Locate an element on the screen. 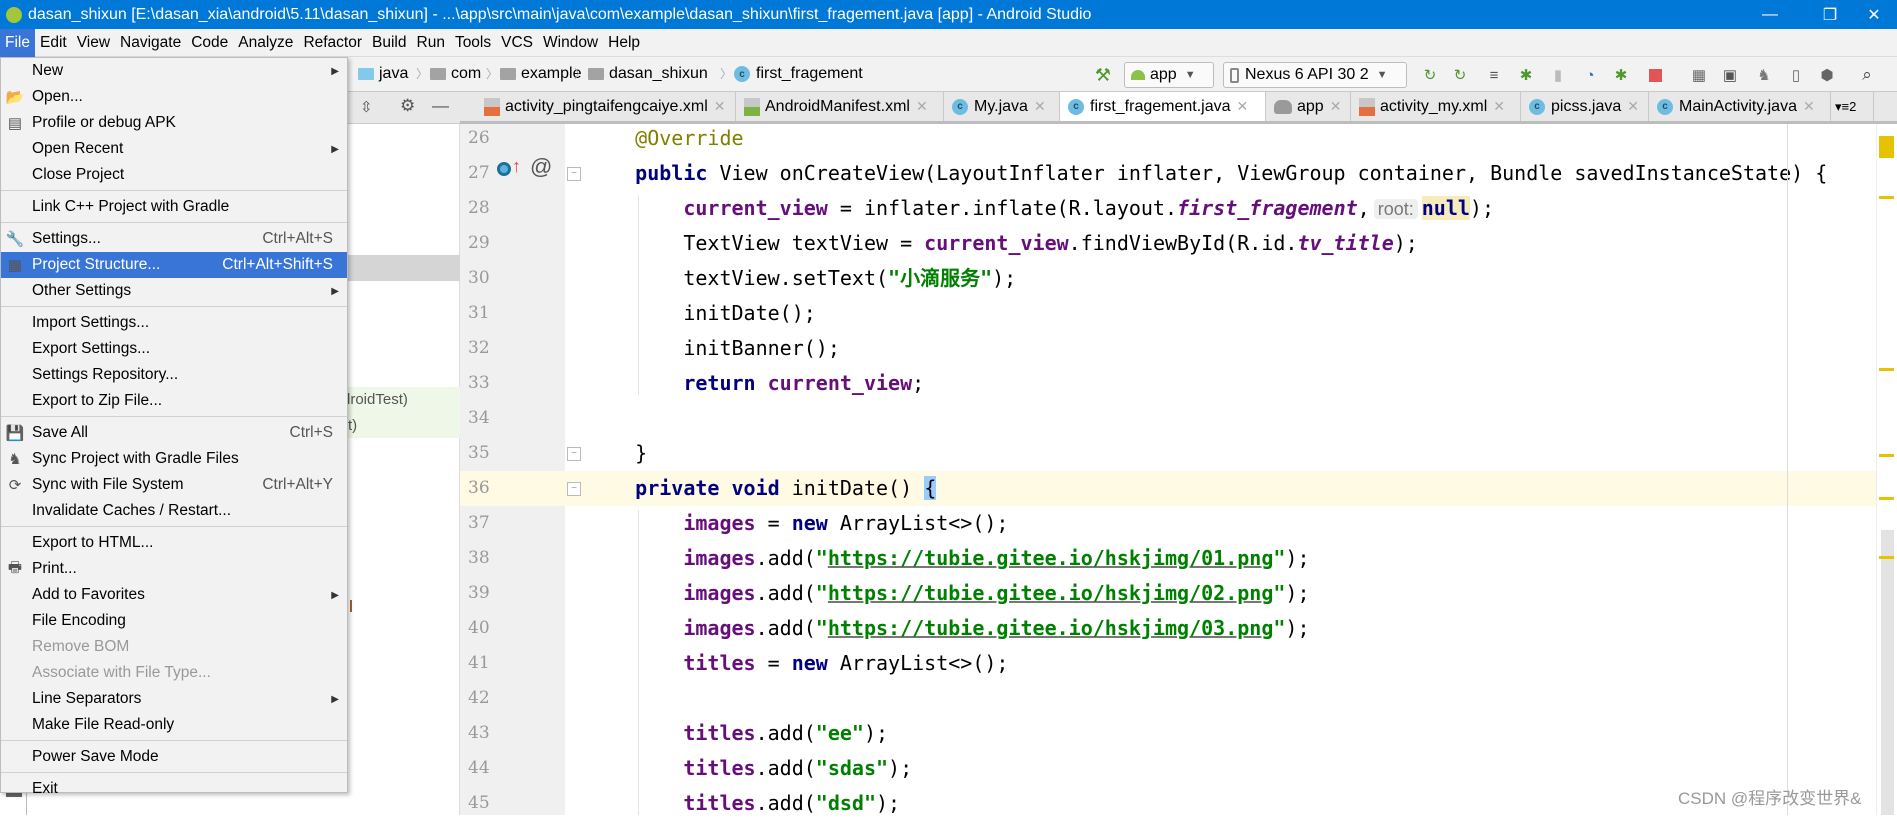  annotation-icon: @ is located at coordinates (541, 167).